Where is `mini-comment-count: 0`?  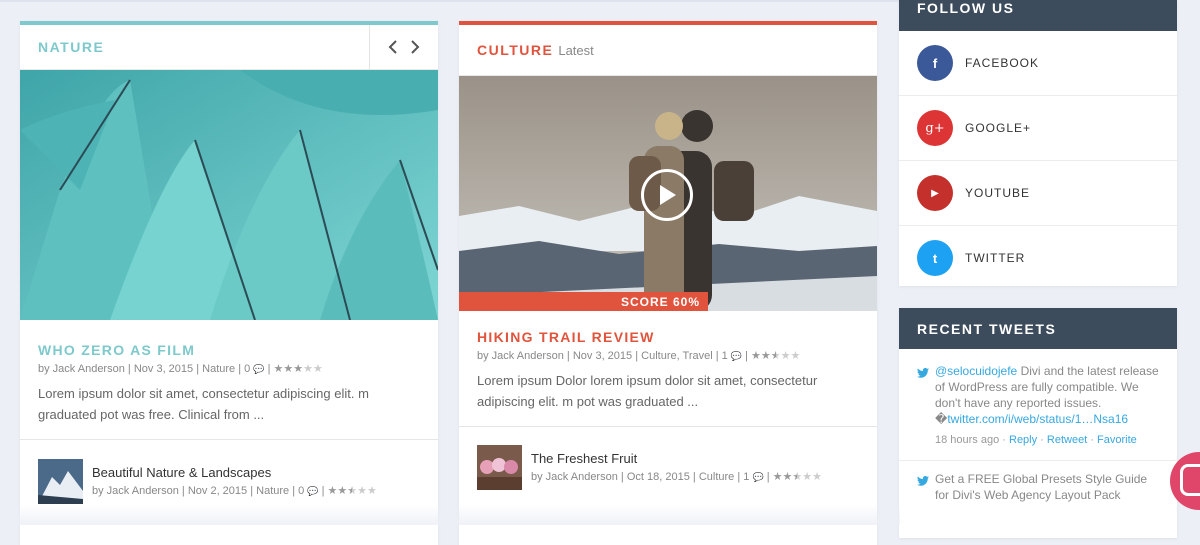 mini-comment-count: 0 is located at coordinates (301, 491).